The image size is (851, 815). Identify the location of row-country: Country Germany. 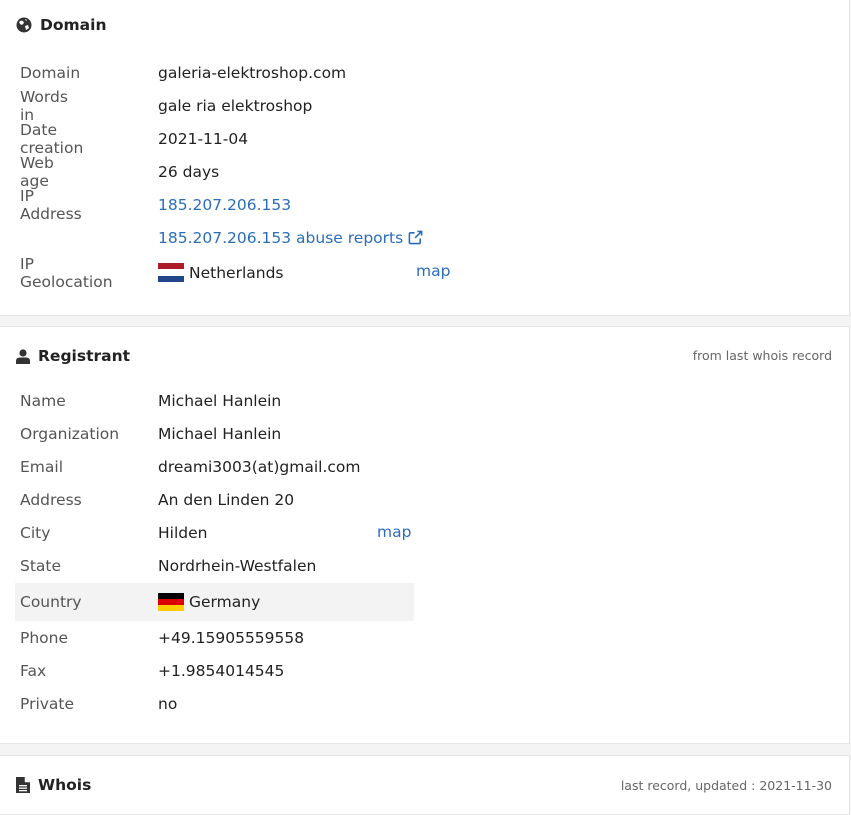
(214, 602).